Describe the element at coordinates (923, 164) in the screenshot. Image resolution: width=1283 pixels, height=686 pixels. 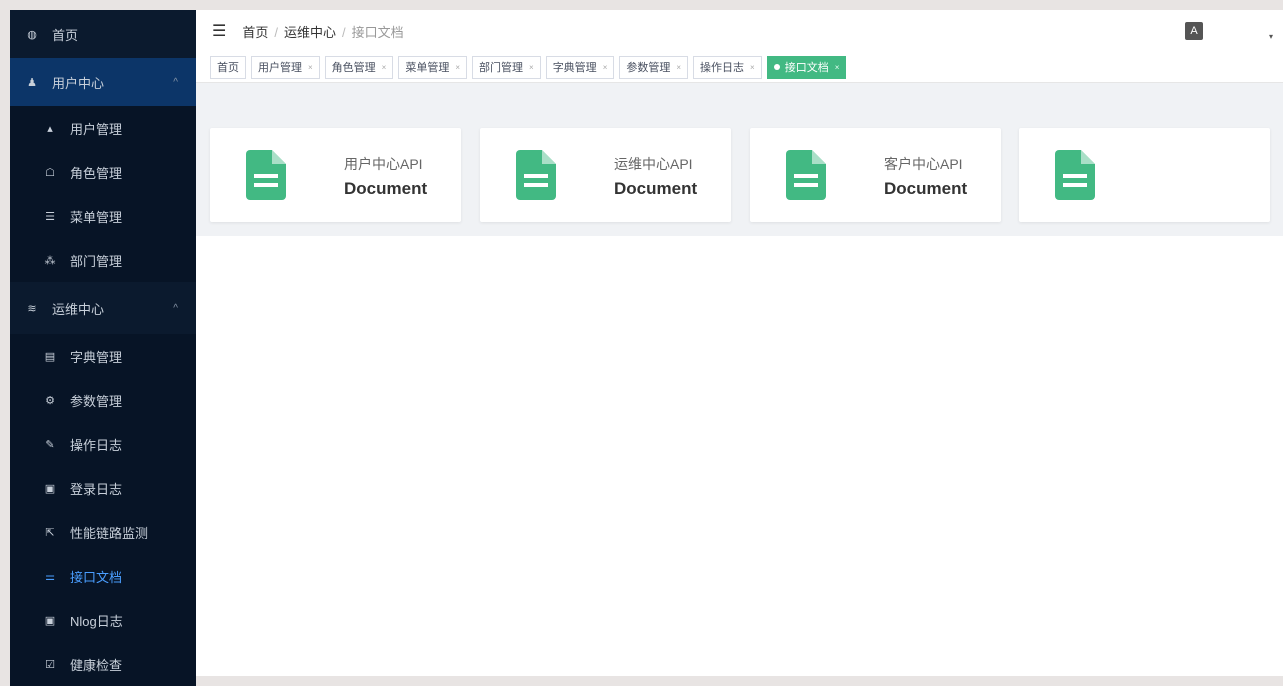
I see `card-title: 客户中心API` at that location.